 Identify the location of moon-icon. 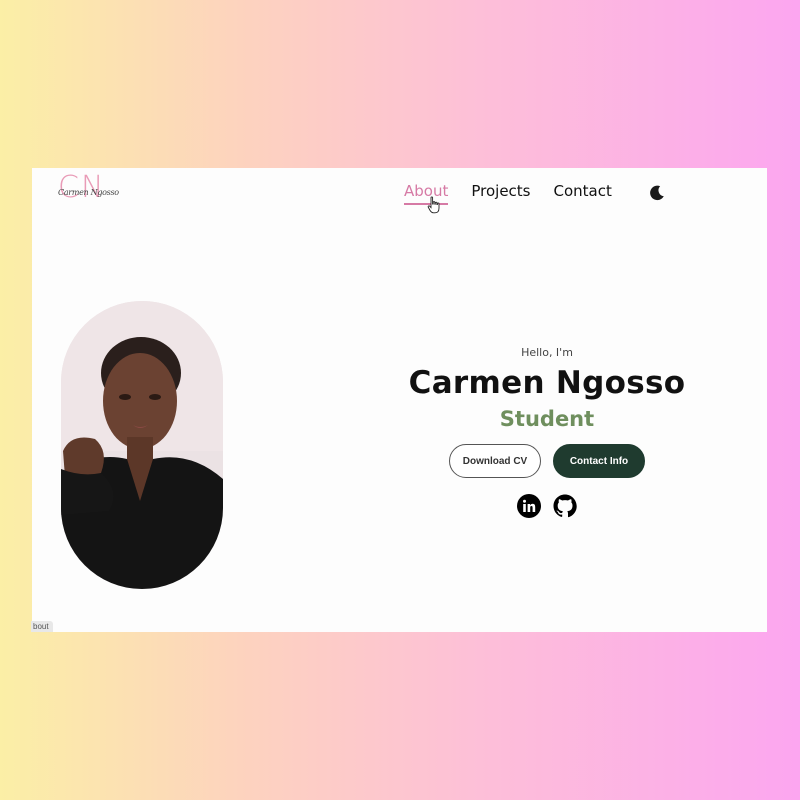
(657, 193).